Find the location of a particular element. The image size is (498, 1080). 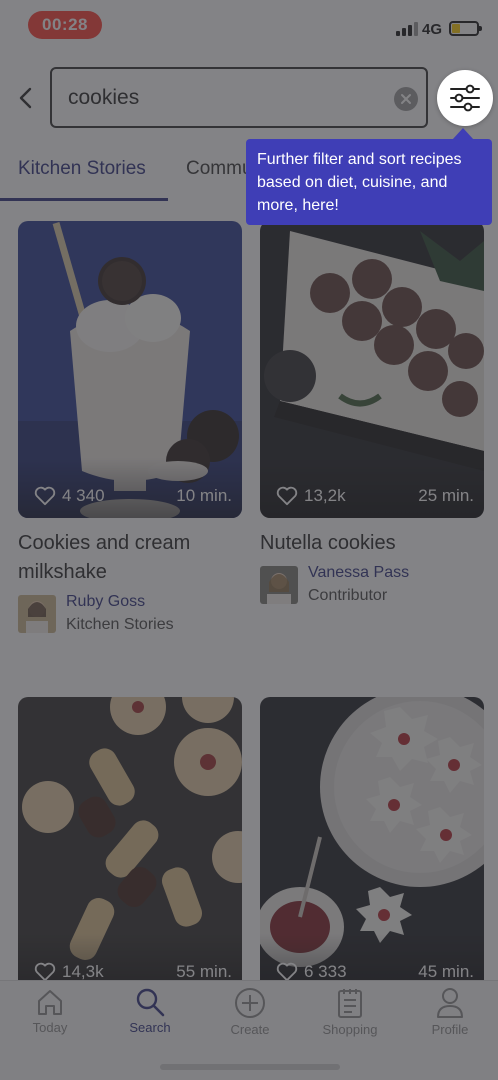

likes-value: 13,2k is located at coordinates (325, 495).